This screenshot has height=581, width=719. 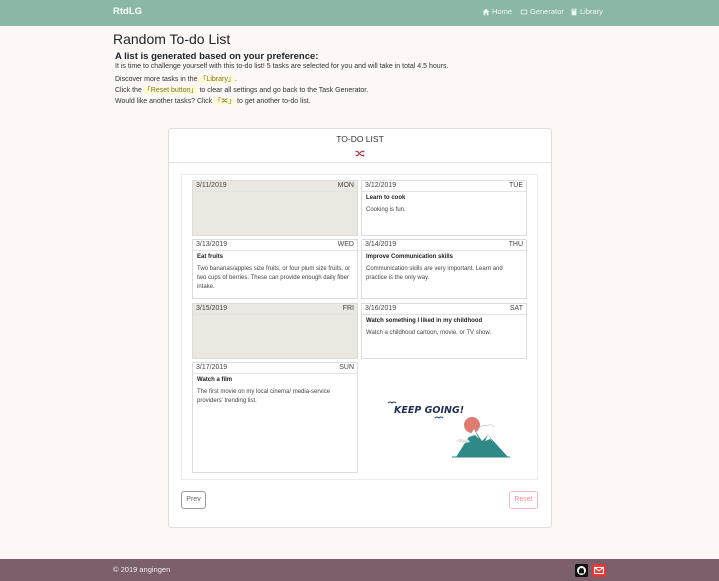 I want to click on intro-line-3-pre: Click the, so click(x=129, y=90).